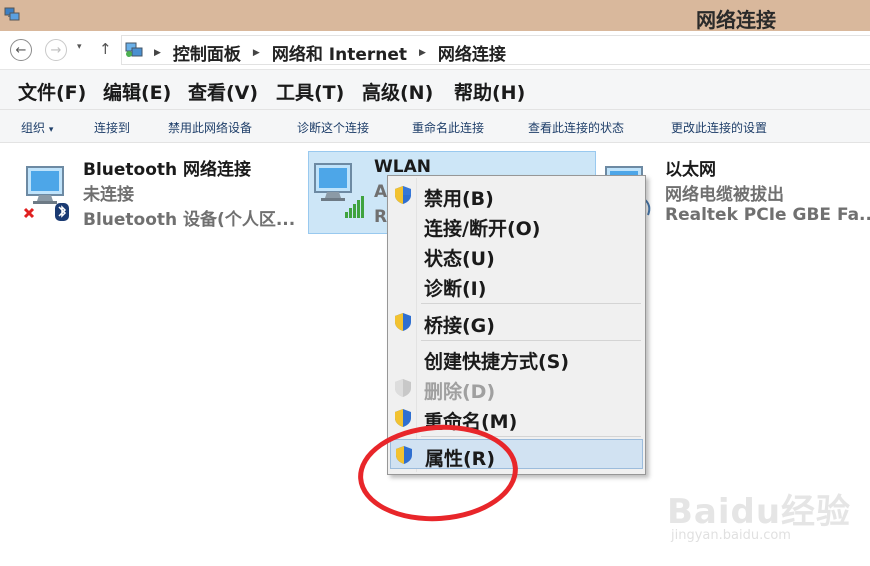 The width and height of the screenshot is (870, 566). I want to click on organize-label: 组织, so click(33, 128).